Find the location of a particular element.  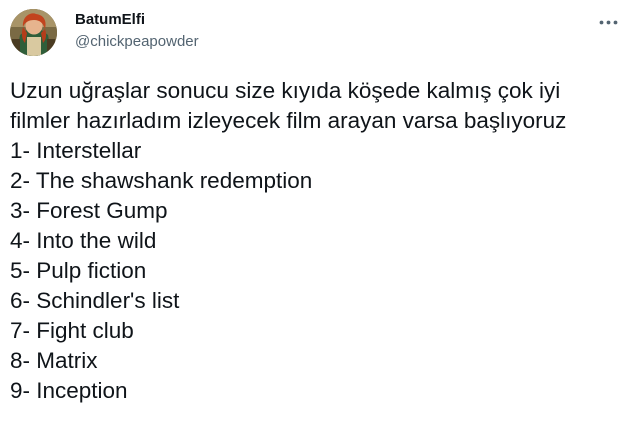

tweet-list-item: 2- The shawshank redemption is located at coordinates (161, 180).